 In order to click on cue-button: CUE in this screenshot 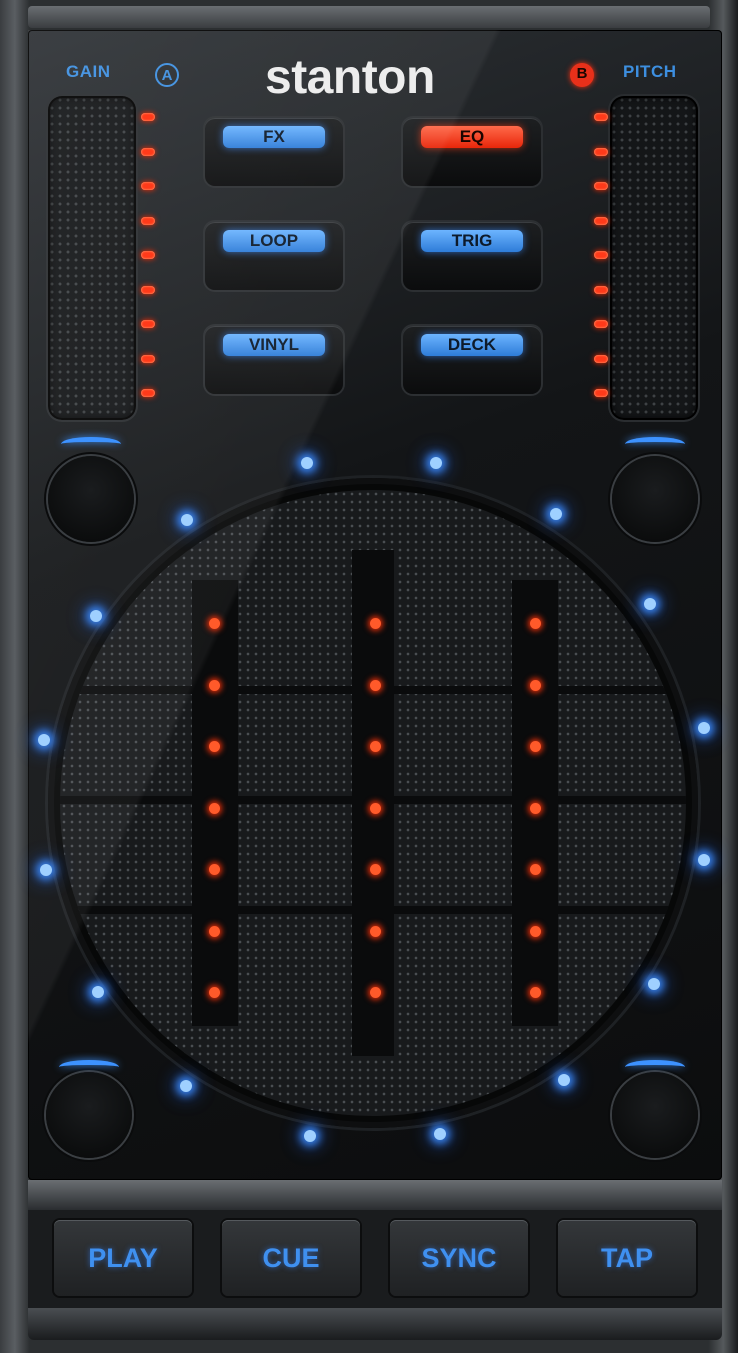, I will do `click(291, 1258)`.